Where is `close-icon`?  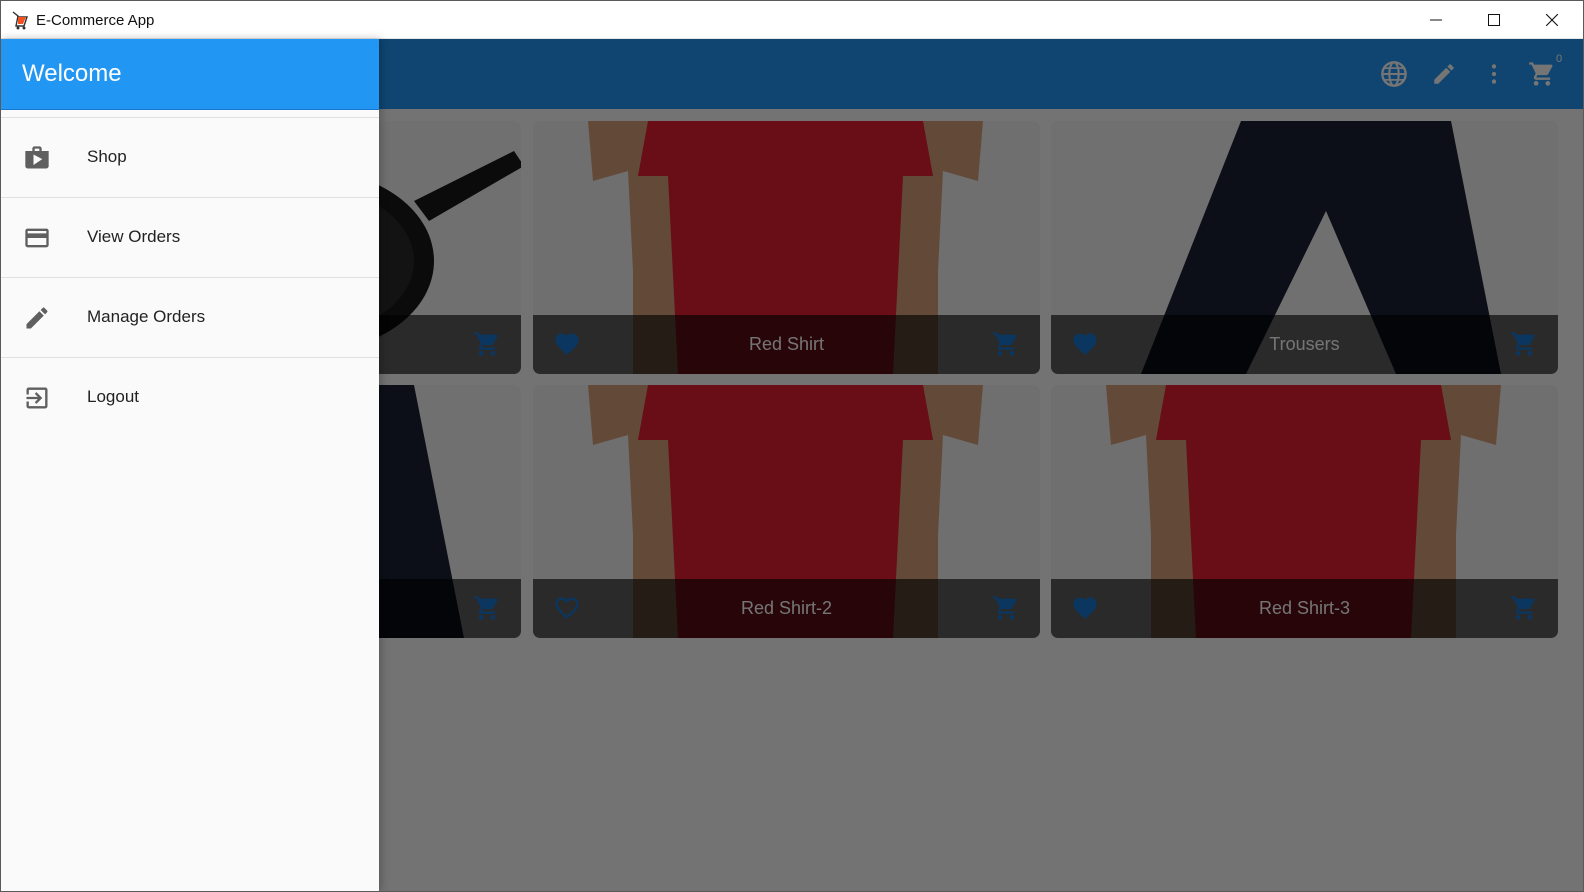
close-icon is located at coordinates (1552, 19).